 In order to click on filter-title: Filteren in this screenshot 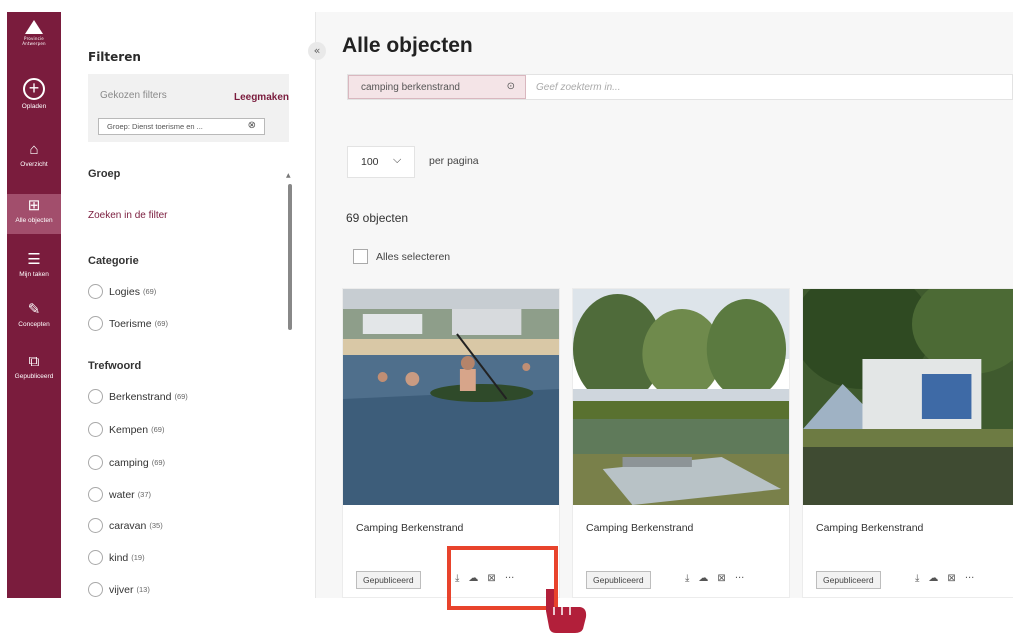, I will do `click(114, 57)`.